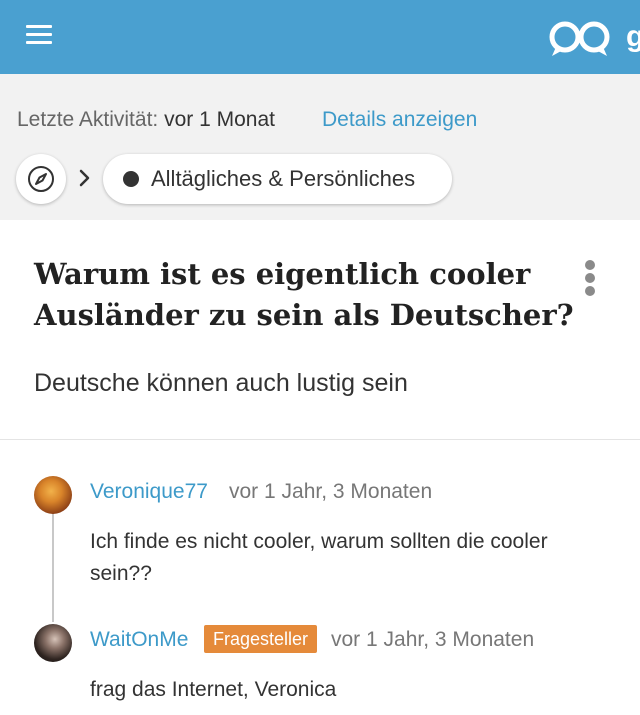 The image size is (640, 715). What do you see at coordinates (84, 178) in the screenshot?
I see `chevron-right-icon` at bounding box center [84, 178].